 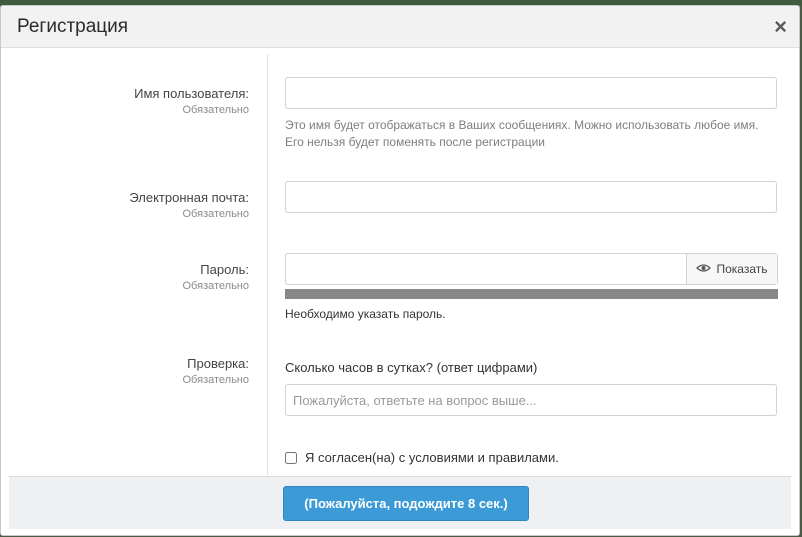 I want to click on agree-checkbox, so click(x=291, y=457).